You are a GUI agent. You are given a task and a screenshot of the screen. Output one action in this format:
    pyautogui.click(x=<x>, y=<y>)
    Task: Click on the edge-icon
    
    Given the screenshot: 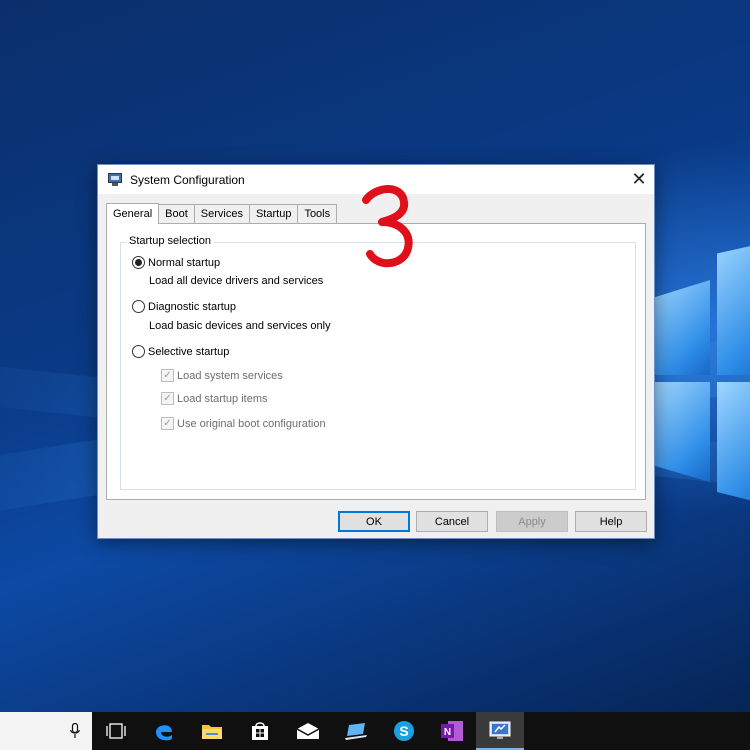 What is the action you would take?
    pyautogui.click(x=164, y=733)
    